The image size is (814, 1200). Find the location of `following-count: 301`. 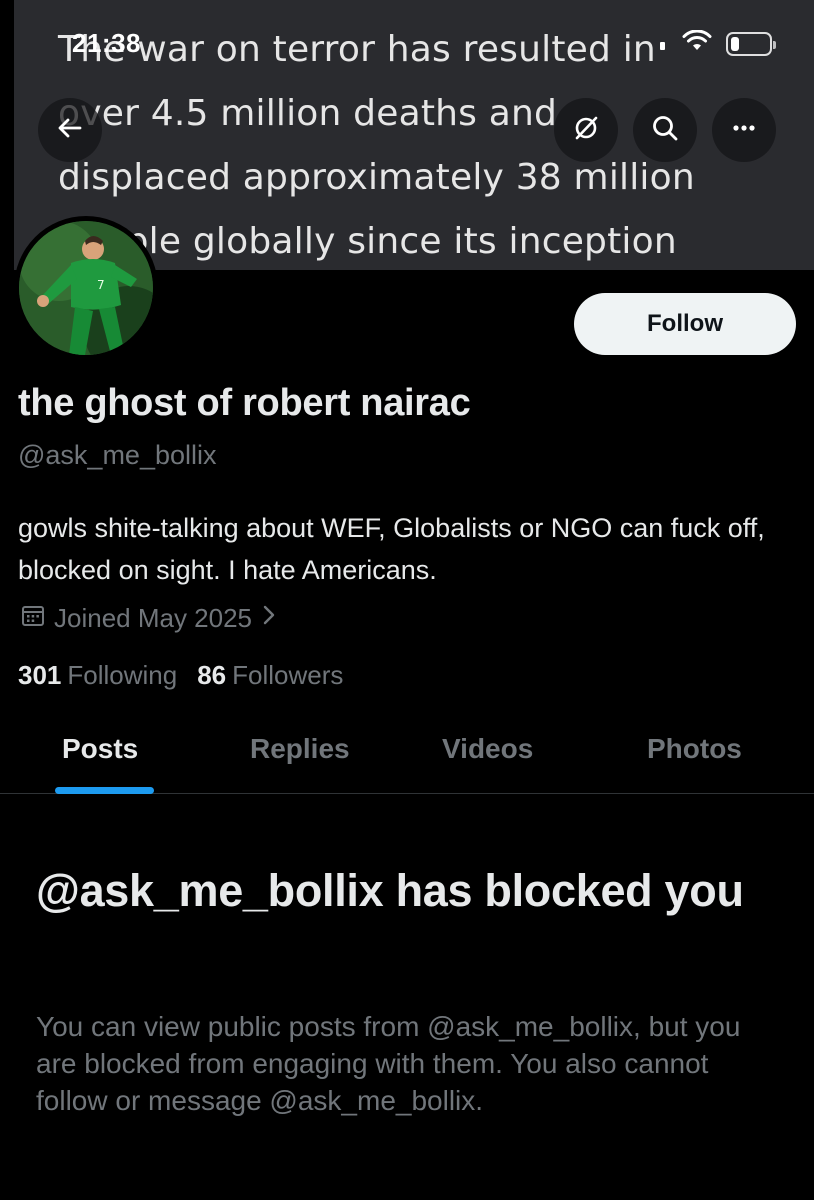

following-count: 301 is located at coordinates (40, 675).